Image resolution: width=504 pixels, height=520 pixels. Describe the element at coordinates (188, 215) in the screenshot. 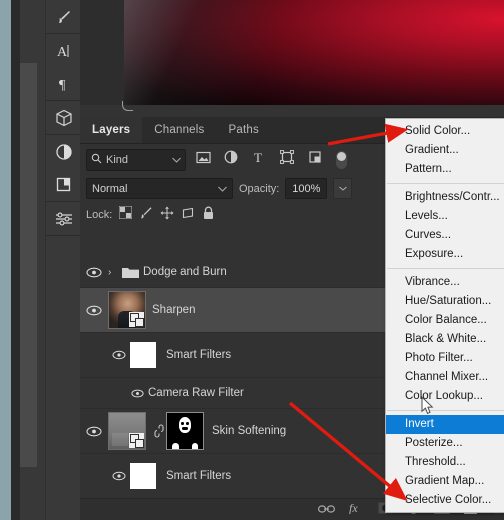

I see `lock-artboard-nesting` at that location.